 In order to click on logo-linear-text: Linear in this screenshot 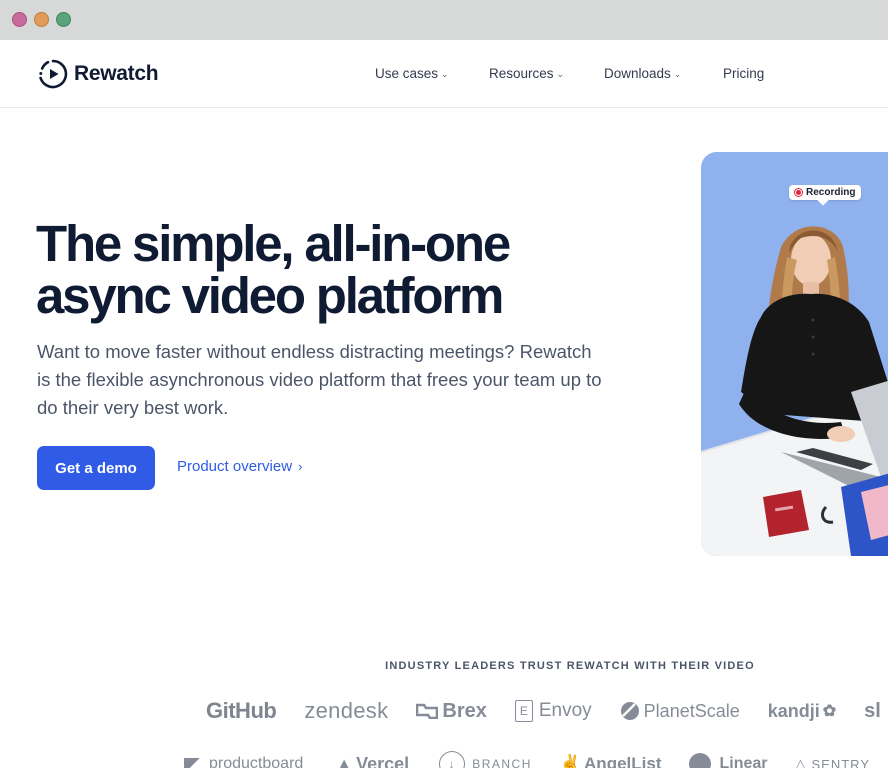, I will do `click(743, 761)`.